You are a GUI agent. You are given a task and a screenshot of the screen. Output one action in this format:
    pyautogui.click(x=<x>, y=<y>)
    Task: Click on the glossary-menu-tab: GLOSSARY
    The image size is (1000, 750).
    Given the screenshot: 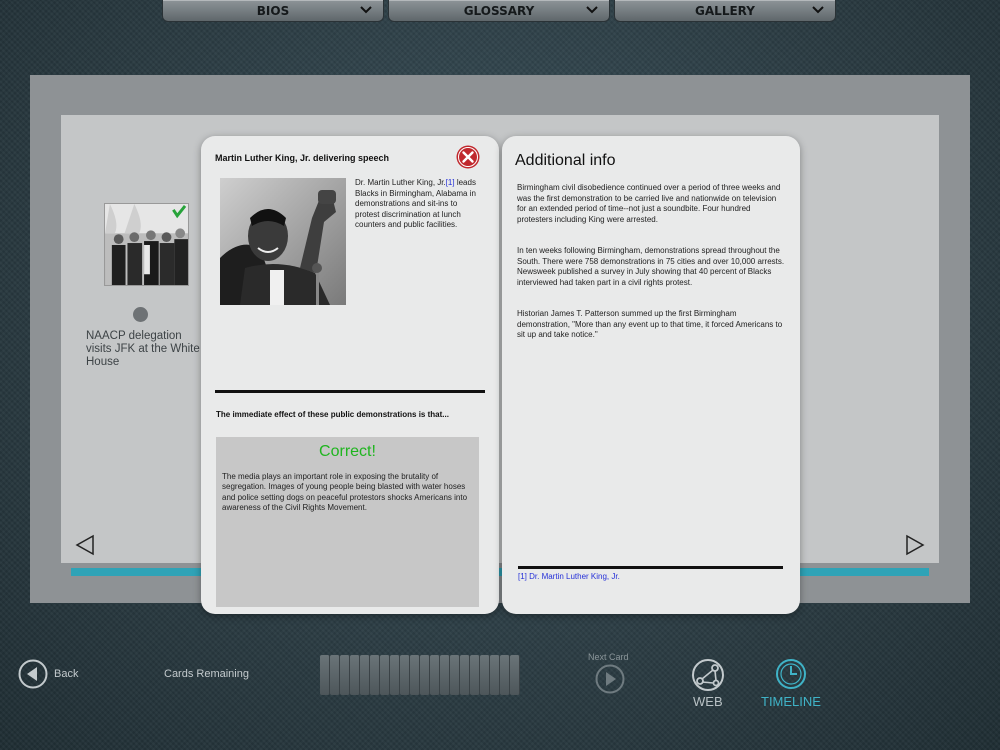 What is the action you would take?
    pyautogui.click(x=499, y=11)
    